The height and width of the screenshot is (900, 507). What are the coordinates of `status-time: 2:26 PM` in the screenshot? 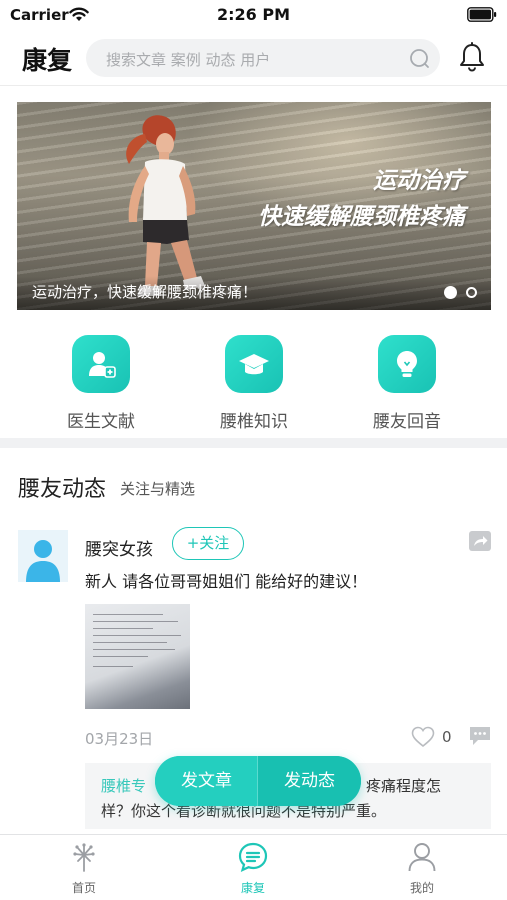 It's located at (253, 14).